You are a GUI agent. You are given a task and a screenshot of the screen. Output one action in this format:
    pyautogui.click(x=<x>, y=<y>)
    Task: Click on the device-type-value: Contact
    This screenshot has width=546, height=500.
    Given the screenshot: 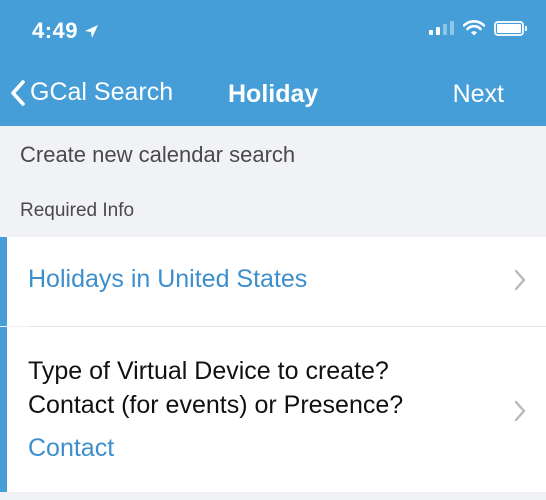 What is the action you would take?
    pyautogui.click(x=71, y=448)
    